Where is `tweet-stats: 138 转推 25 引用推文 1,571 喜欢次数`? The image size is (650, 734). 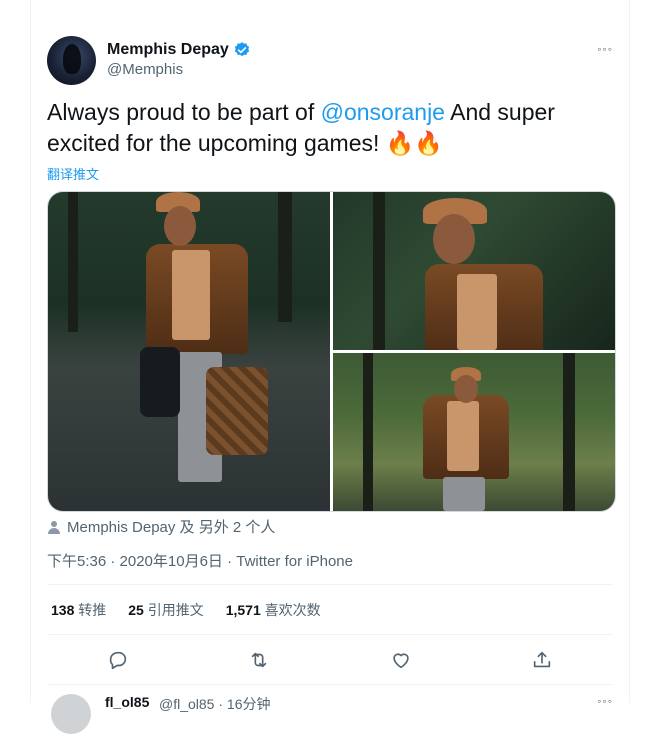 tweet-stats: 138 转推 25 引用推文 1,571 喜欢次数 is located at coordinates (186, 610).